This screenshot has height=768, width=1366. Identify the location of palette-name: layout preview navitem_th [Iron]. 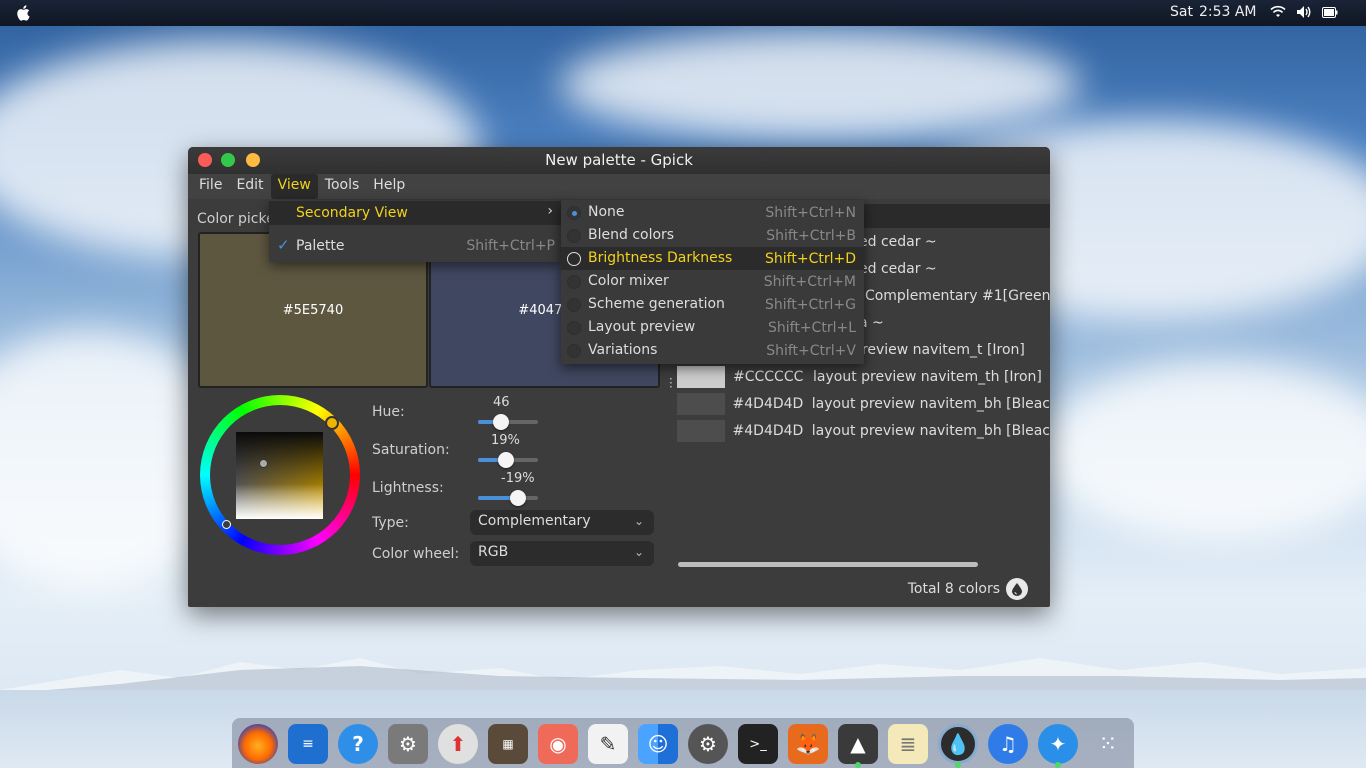
(927, 377).